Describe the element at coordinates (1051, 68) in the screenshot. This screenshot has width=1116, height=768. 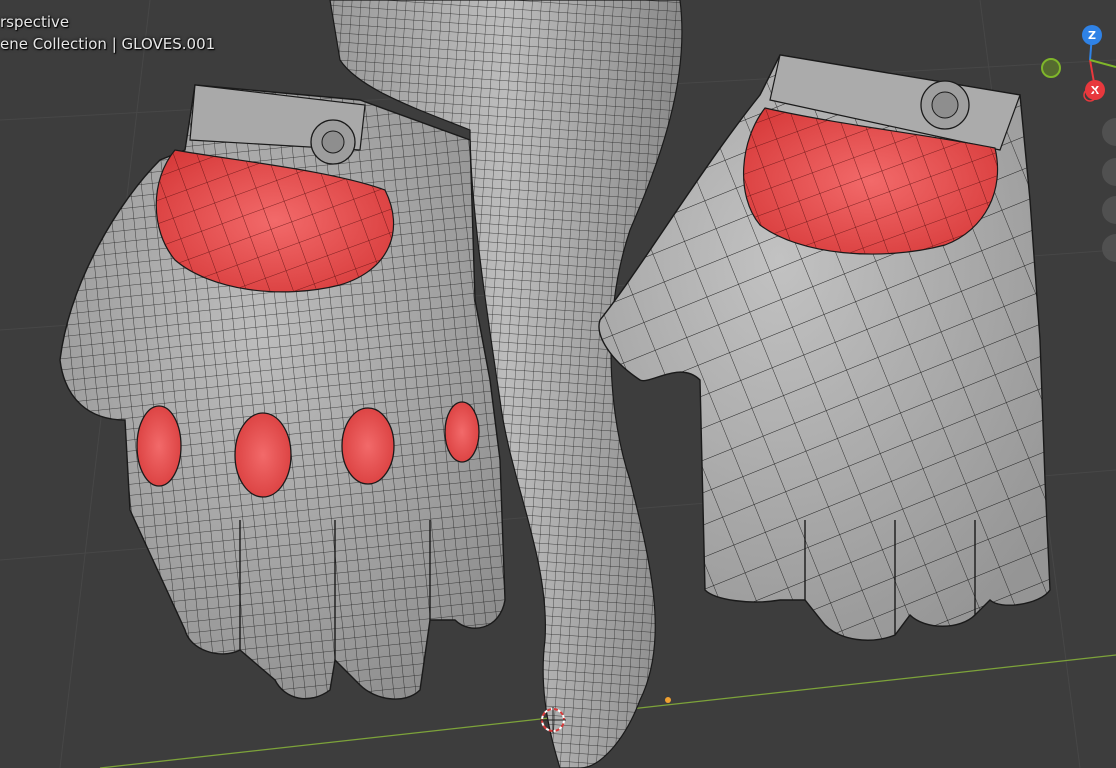
I see `gizmo-neg-y-axis` at that location.